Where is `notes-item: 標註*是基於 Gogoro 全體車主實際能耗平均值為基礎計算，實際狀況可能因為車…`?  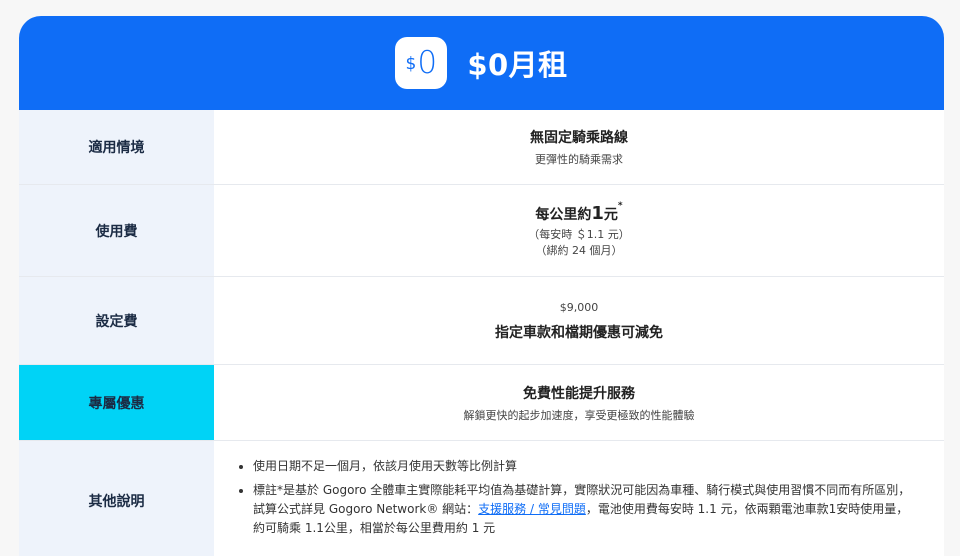 notes-item: 標註*是基於 Gogoro 全體車主實際能耗平均值為基礎計算，實際狀況可能因為車… is located at coordinates (586, 509).